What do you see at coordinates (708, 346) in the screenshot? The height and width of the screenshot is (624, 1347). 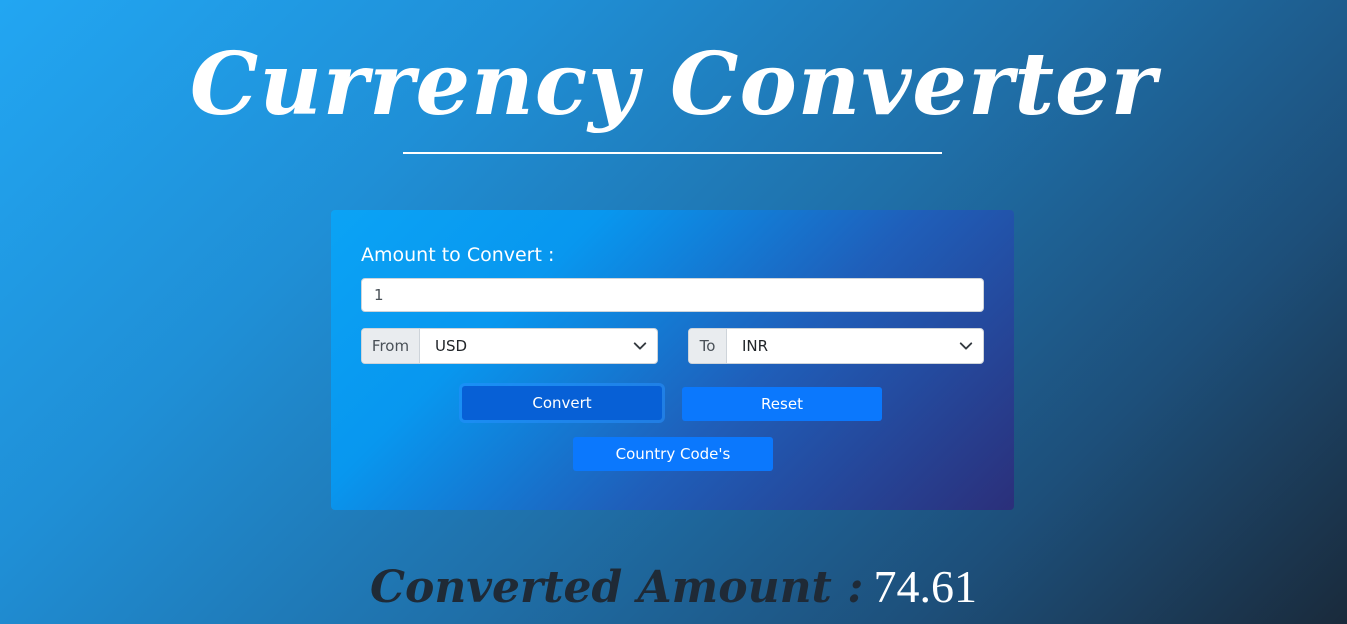 I see `to-addon-label: To` at bounding box center [708, 346].